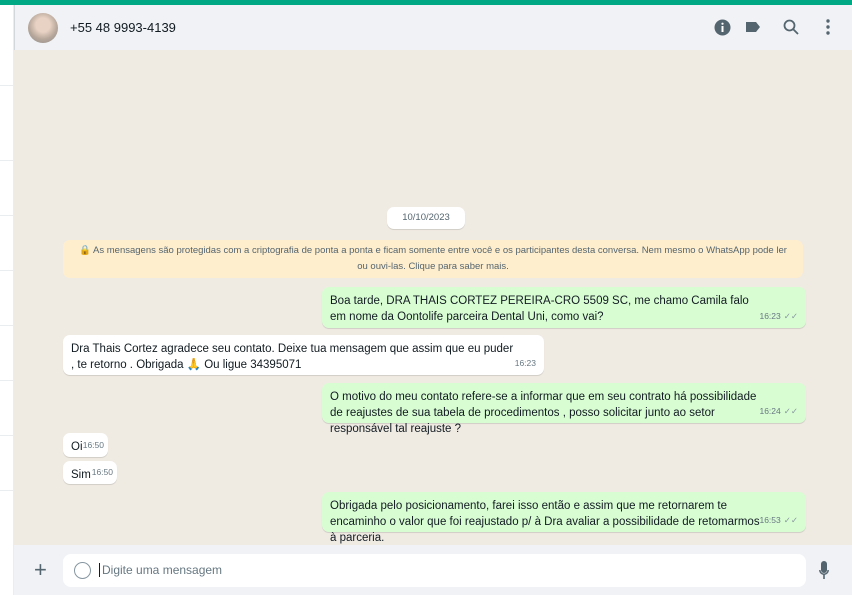 This screenshot has width=852, height=595. What do you see at coordinates (824, 571) in the screenshot?
I see `microphone-icon` at bounding box center [824, 571].